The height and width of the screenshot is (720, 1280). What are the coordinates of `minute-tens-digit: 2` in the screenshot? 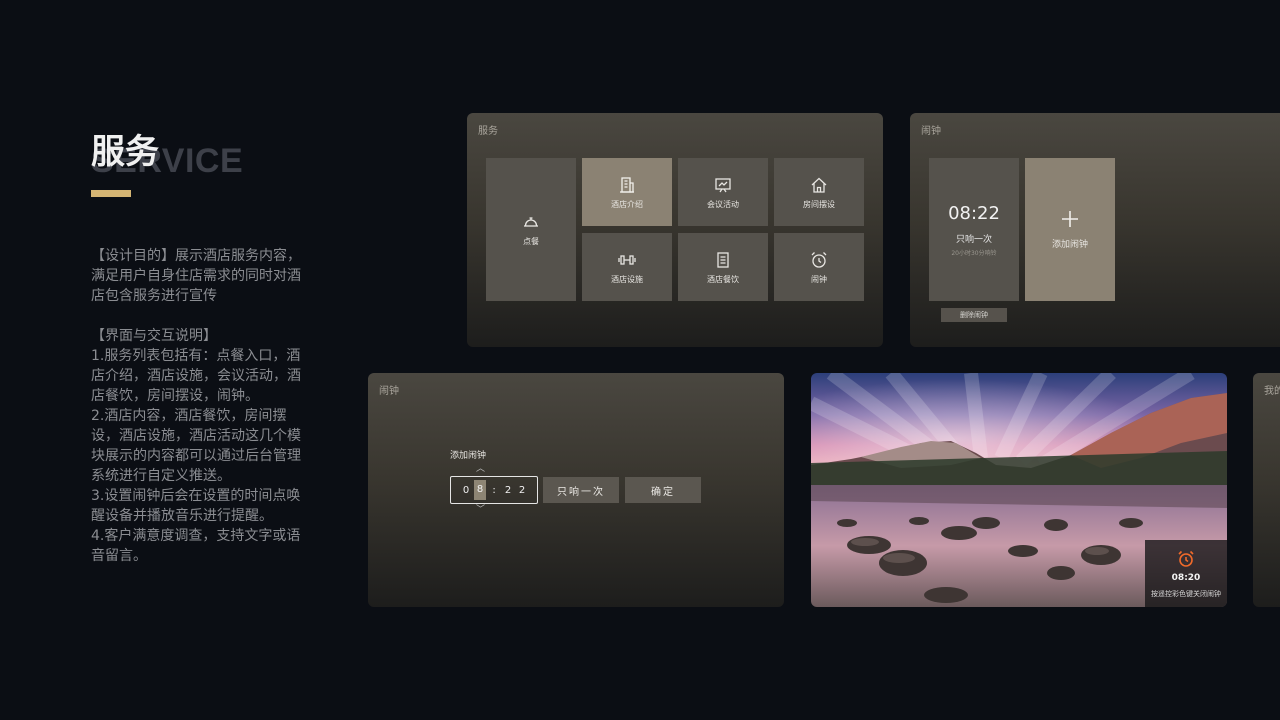 It's located at (508, 490).